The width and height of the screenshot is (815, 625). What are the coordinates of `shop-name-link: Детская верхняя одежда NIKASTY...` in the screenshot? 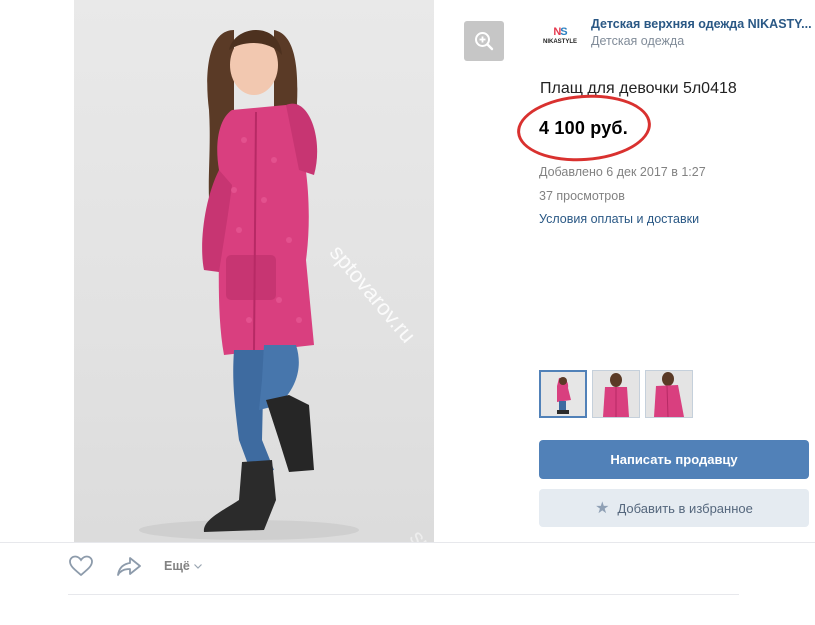 It's located at (702, 24).